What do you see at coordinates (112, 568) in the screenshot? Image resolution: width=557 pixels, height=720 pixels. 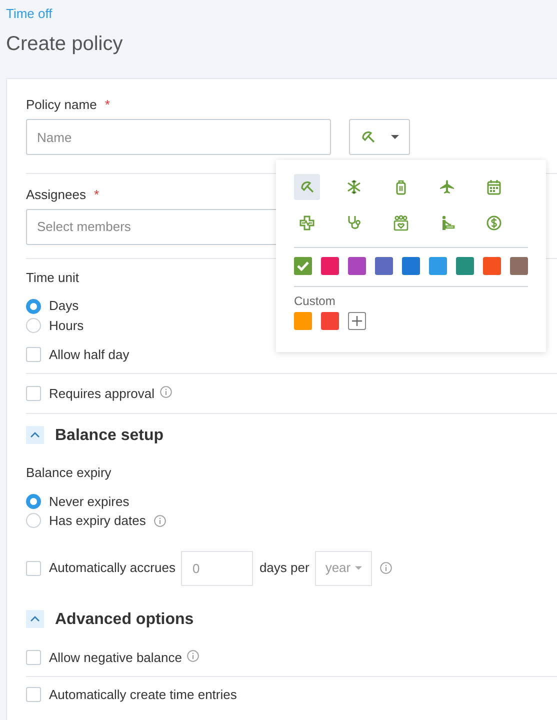 I see `checkbox-label: Automatically accrues` at bounding box center [112, 568].